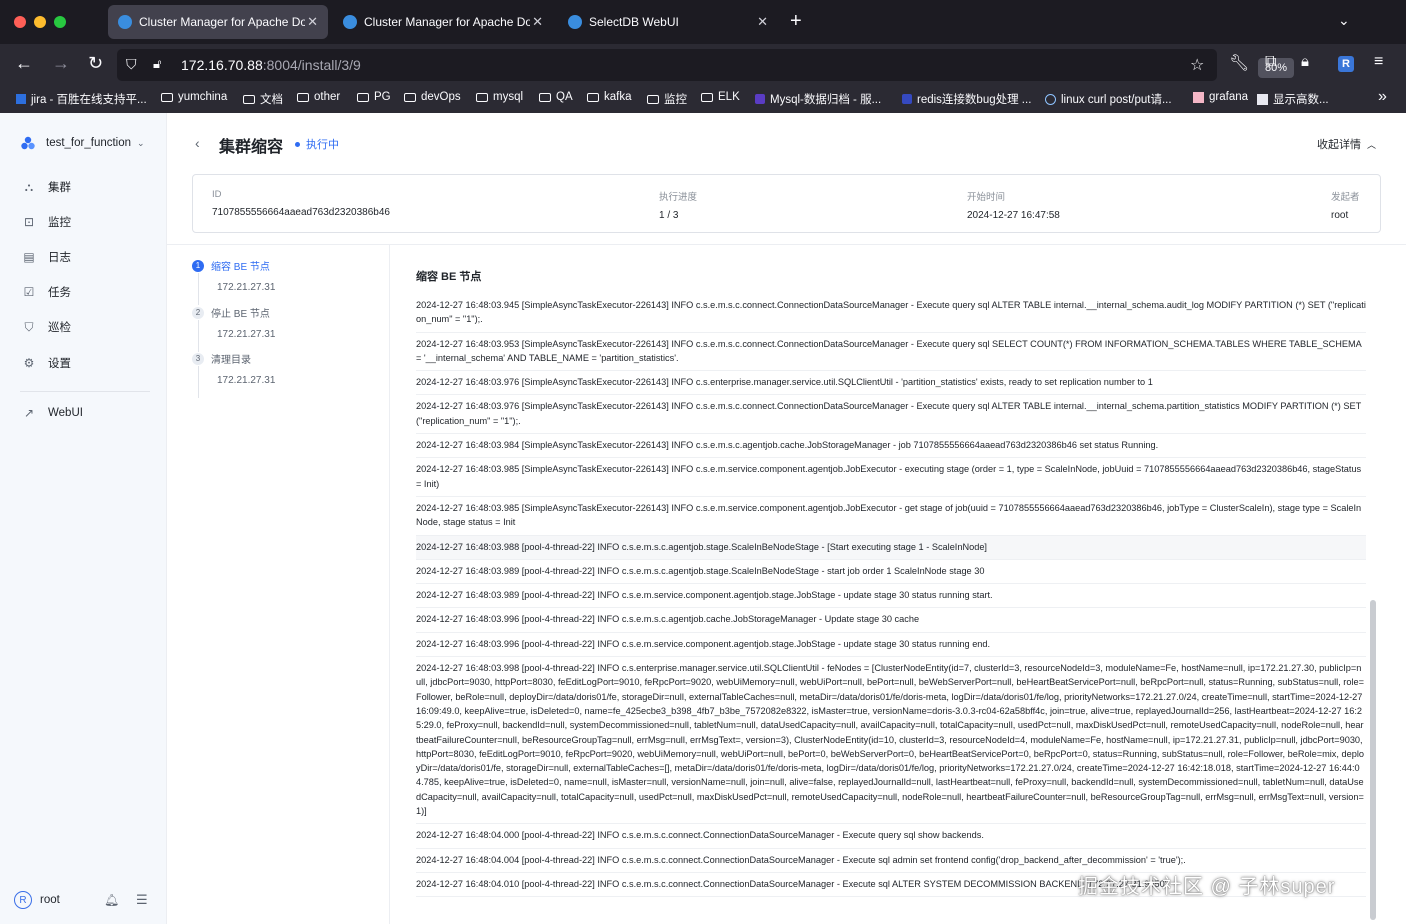 This screenshot has width=1406, height=924. I want to click on step-3-node: 172.21.27.31, so click(246, 380).